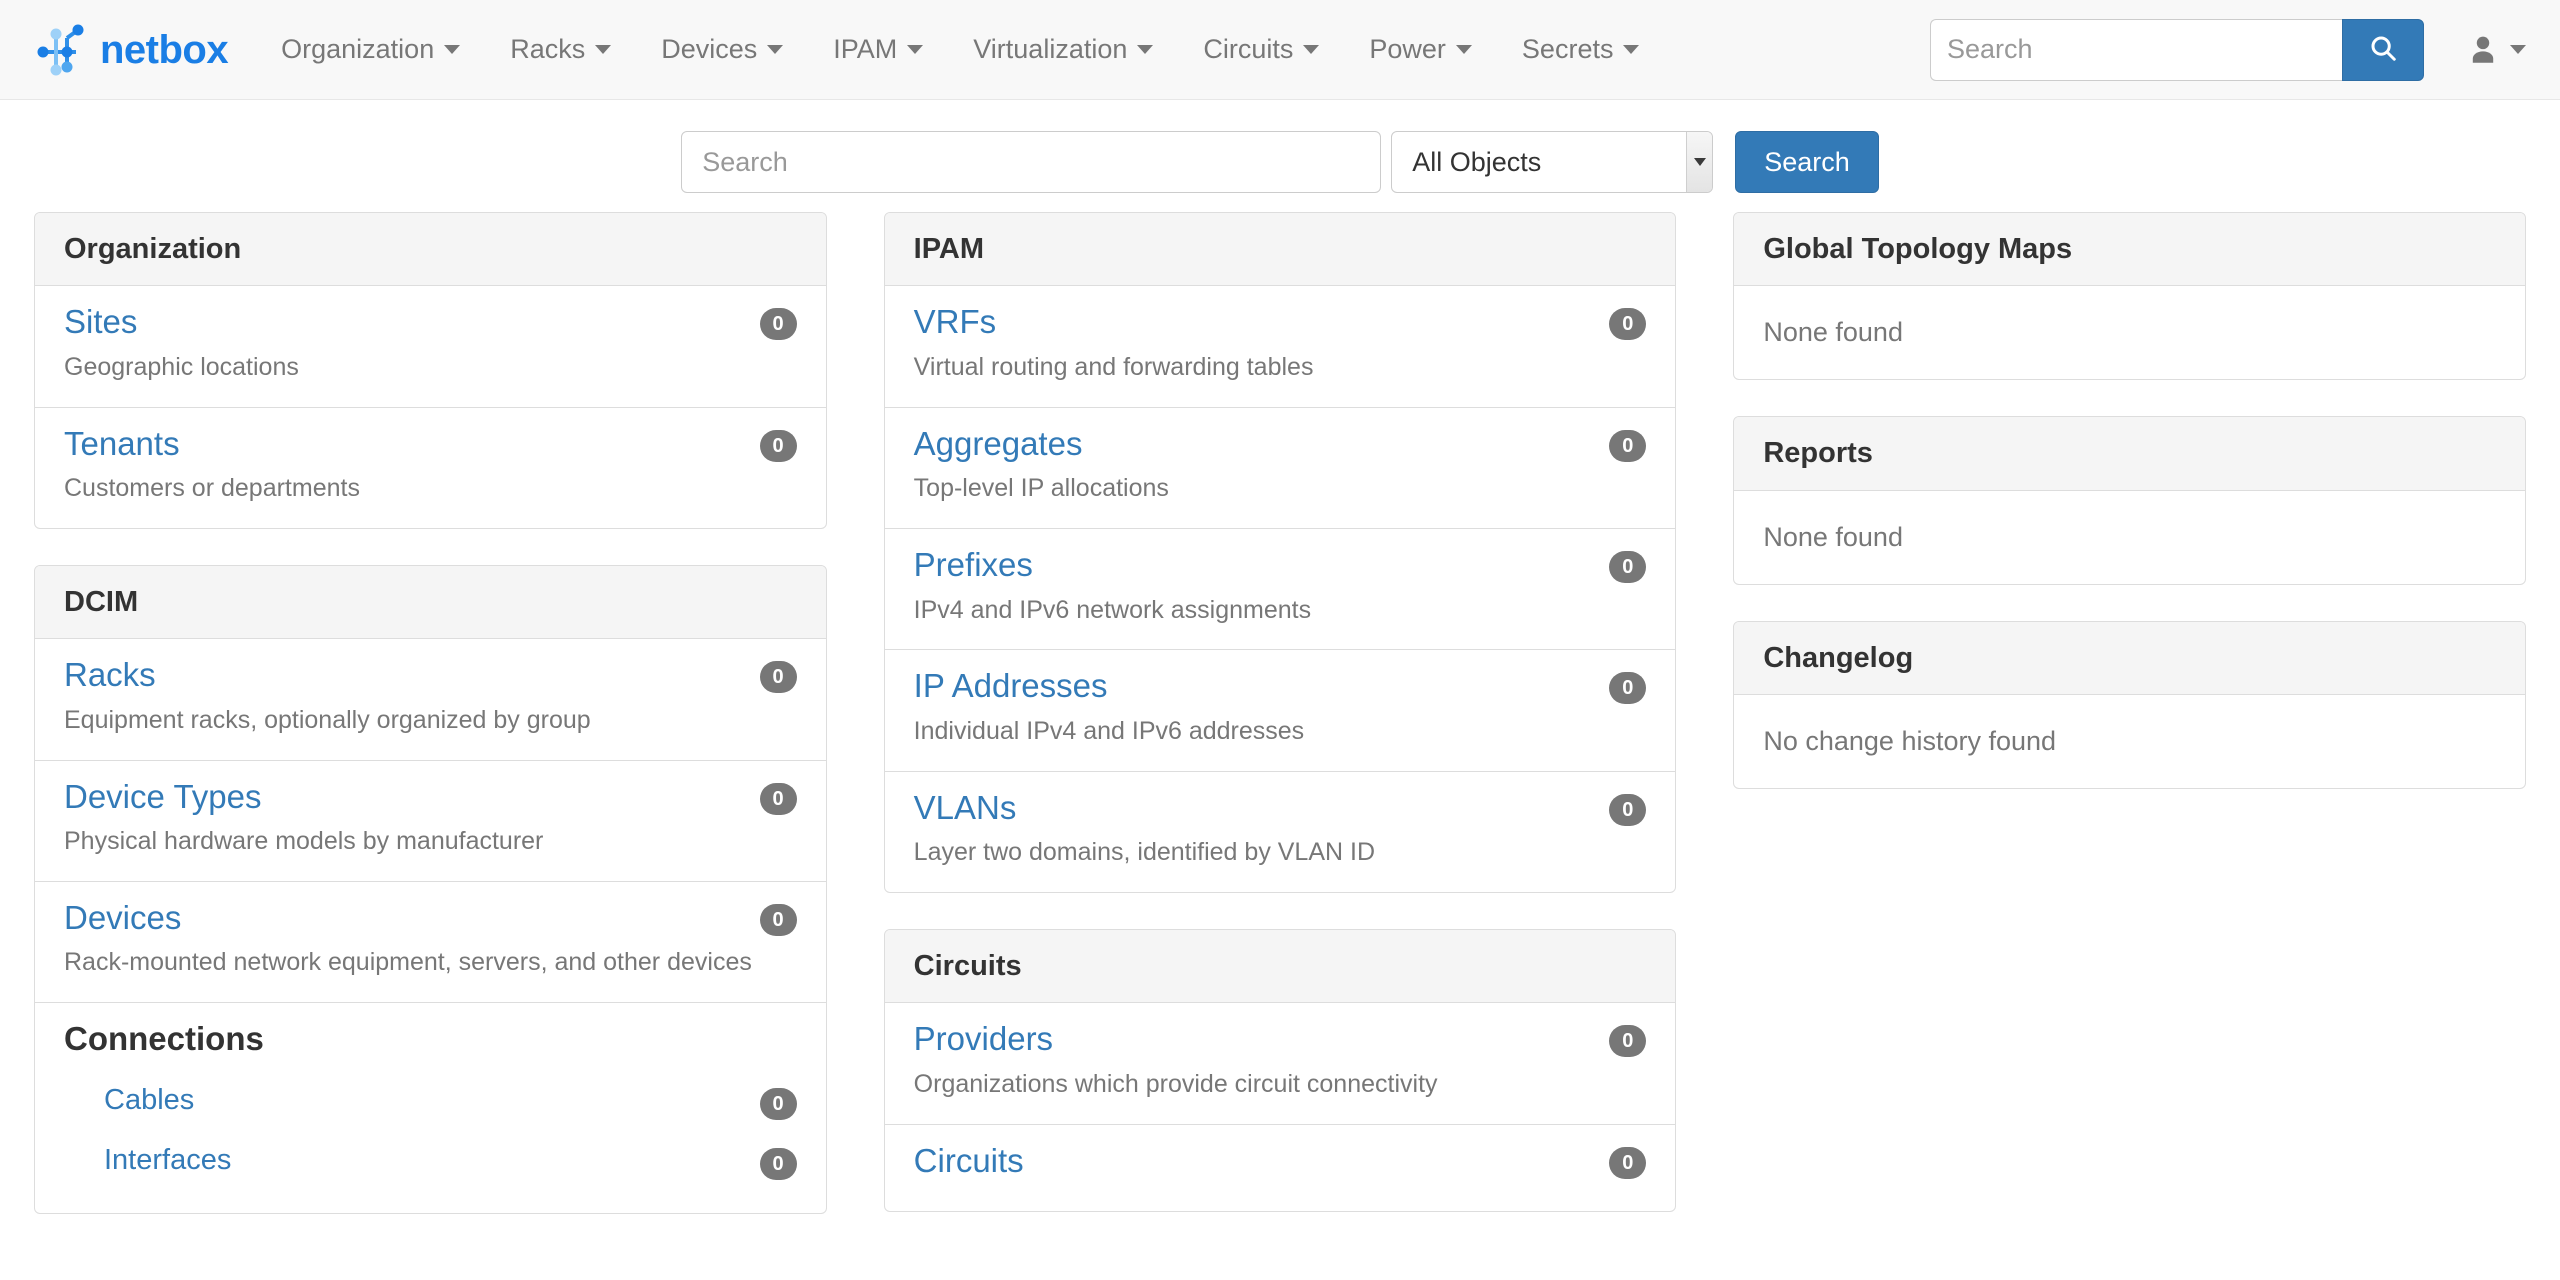 This screenshot has width=2560, height=1280. Describe the element at coordinates (969, 1161) in the screenshot. I see `link-circuits: Circuits` at that location.